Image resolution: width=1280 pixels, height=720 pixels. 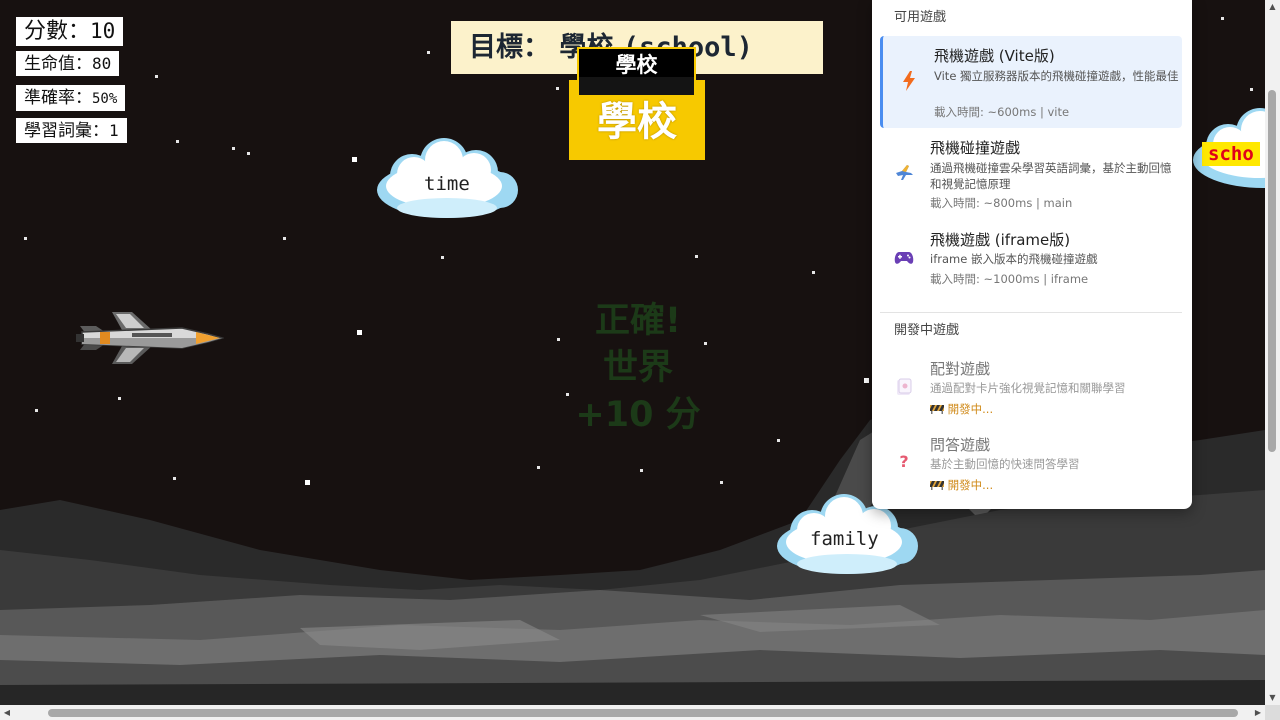 What do you see at coordinates (509, 47) in the screenshot?
I see `target-label: 目標：` at bounding box center [509, 47].